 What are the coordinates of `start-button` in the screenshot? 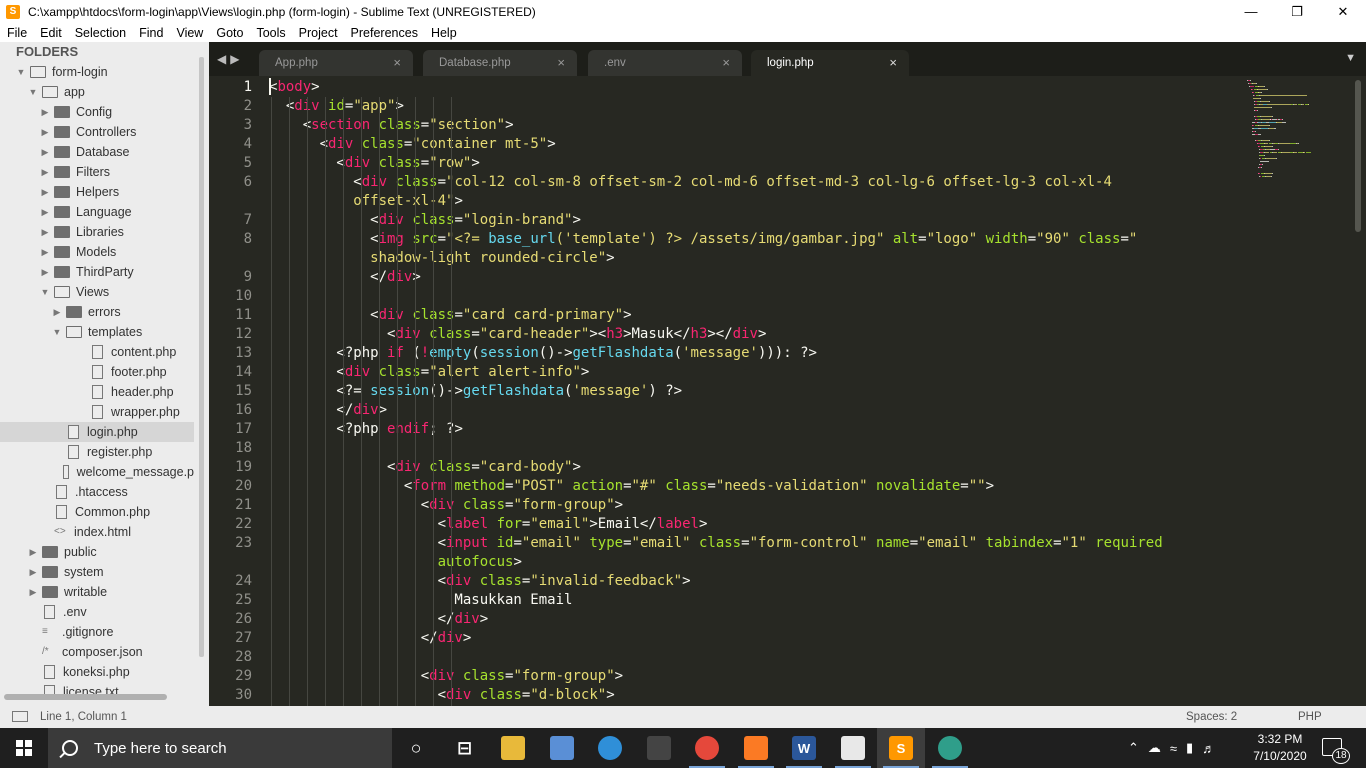 It's located at (24, 748).